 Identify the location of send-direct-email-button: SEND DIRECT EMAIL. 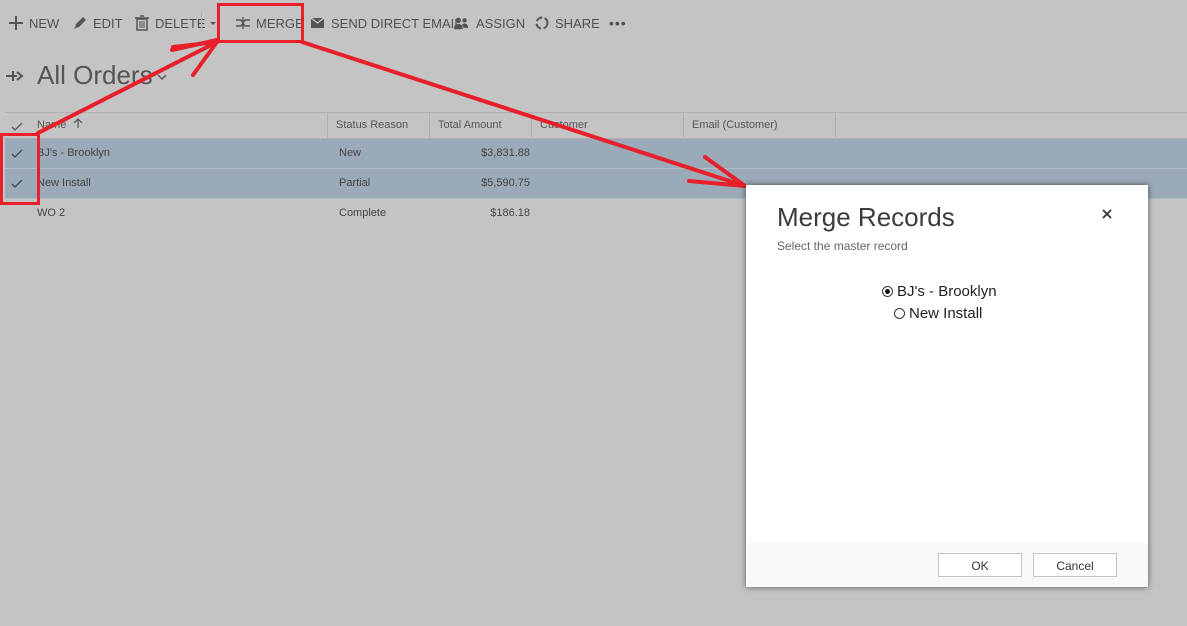
(386, 23).